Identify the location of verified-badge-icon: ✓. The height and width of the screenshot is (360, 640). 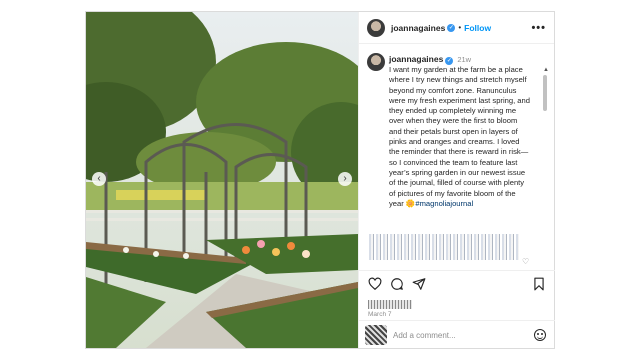
(451, 27).